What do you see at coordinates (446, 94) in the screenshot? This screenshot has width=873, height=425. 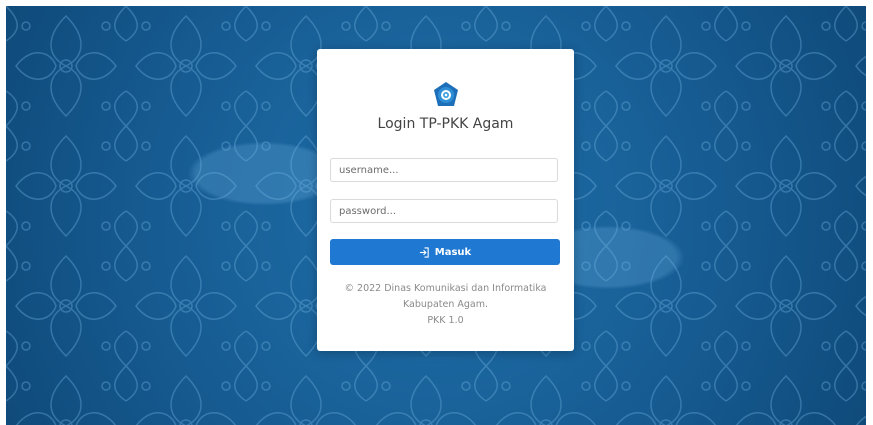 I see `pkk-emblem-icon` at bounding box center [446, 94].